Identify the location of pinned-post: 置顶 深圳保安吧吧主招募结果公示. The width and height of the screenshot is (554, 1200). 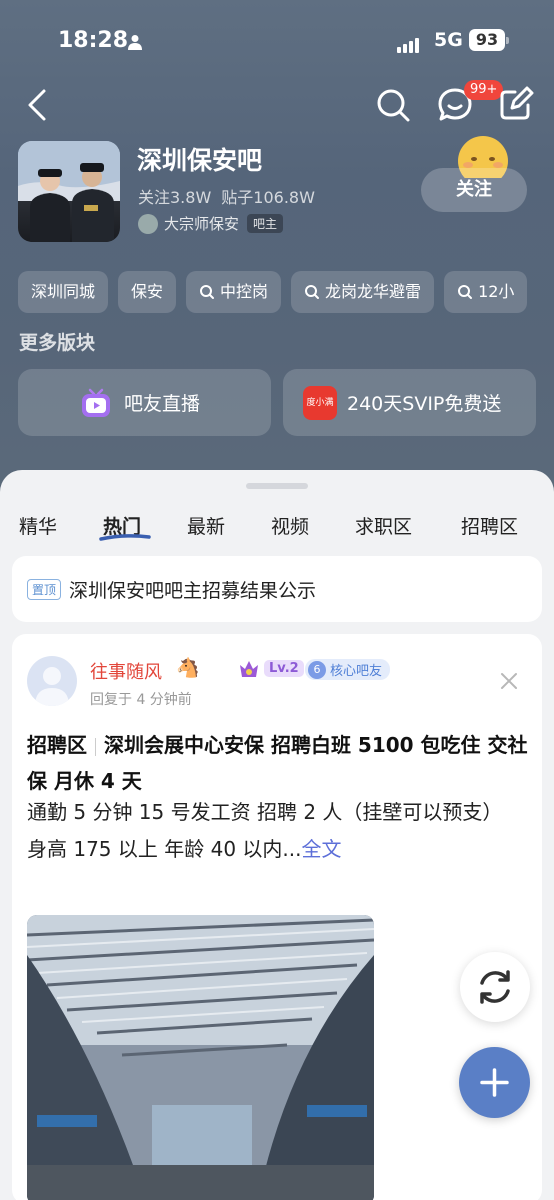
(277, 589).